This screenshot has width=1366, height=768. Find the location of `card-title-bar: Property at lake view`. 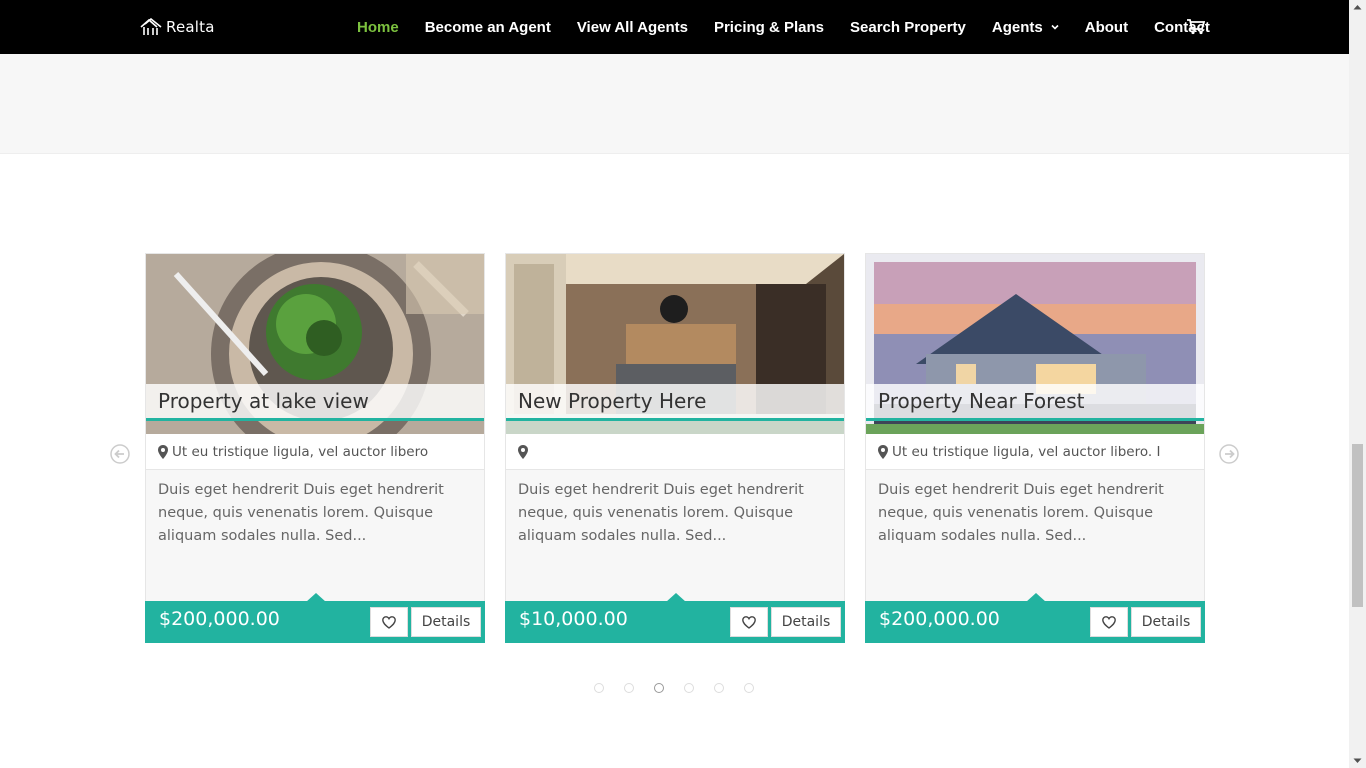

card-title-bar: Property at lake view is located at coordinates (315, 402).